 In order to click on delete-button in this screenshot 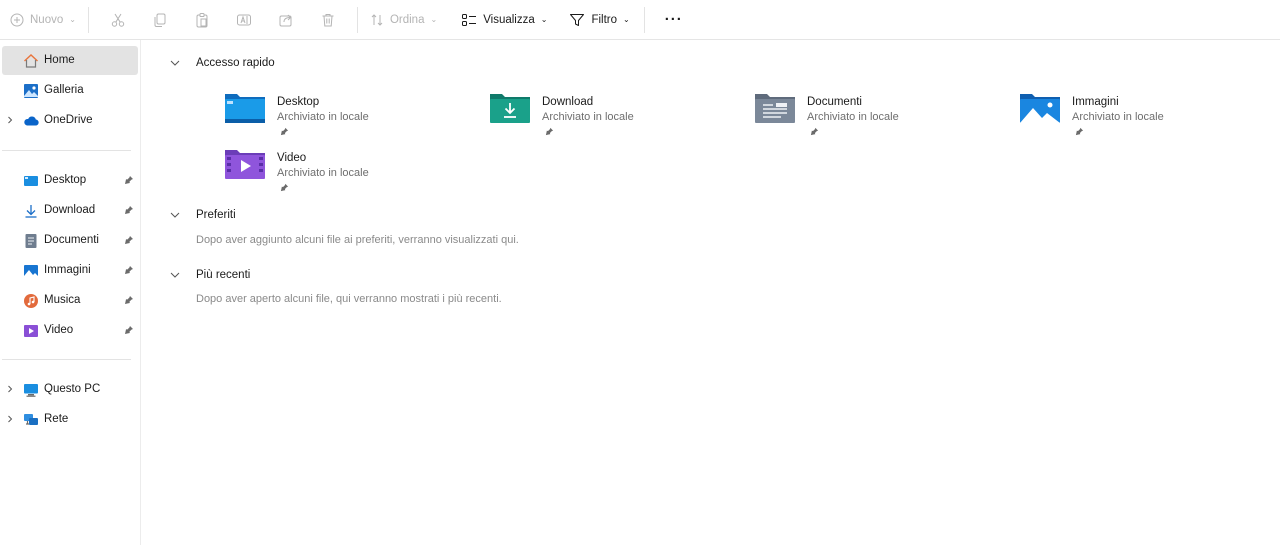, I will do `click(328, 20)`.